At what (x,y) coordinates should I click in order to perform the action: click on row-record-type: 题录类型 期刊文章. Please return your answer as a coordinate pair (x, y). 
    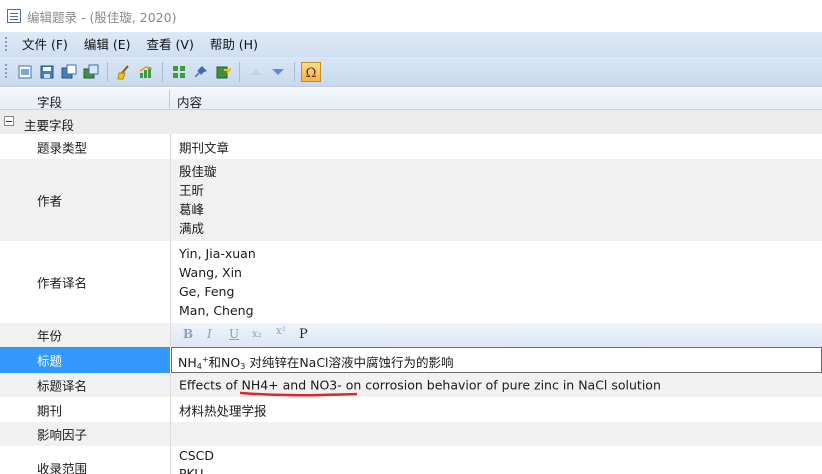
    Looking at the image, I should click on (411, 146).